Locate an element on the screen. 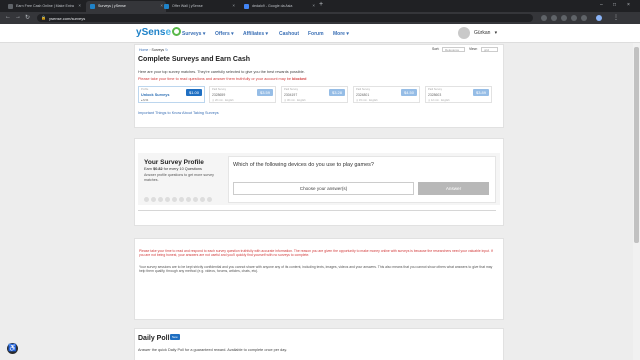 This screenshot has width=640, height=360. nav-more: More ▾ is located at coordinates (341, 34).